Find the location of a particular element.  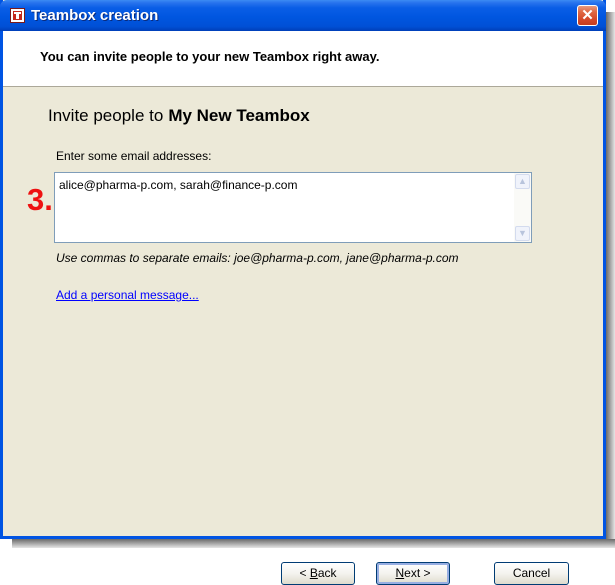

back-button: < Back is located at coordinates (318, 573).